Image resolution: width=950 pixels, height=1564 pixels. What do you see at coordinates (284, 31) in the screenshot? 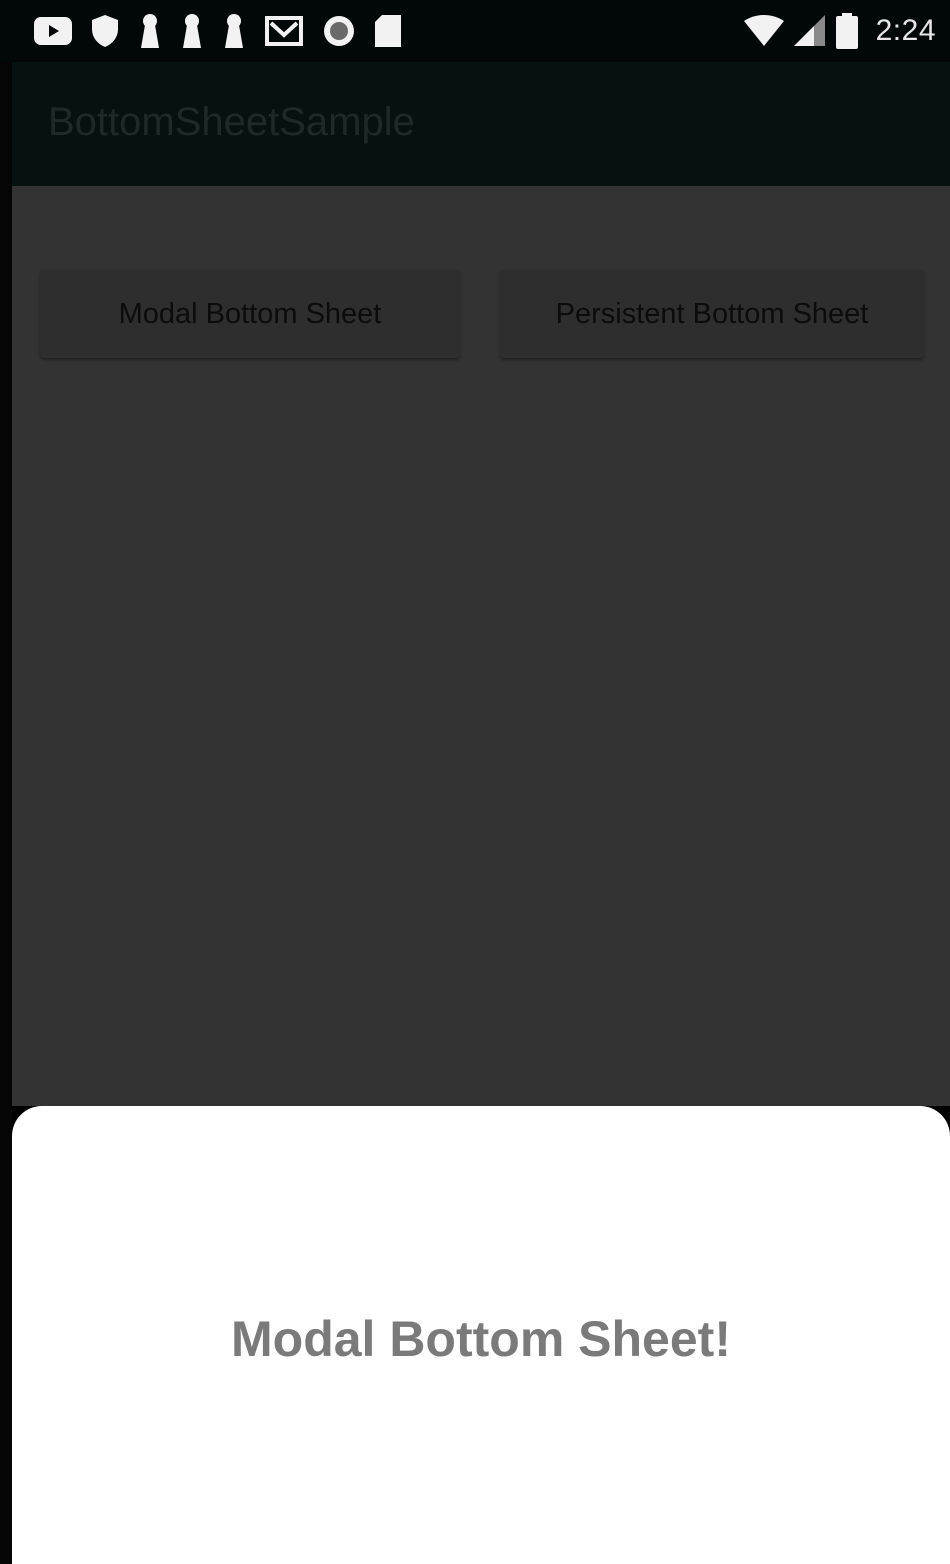
I see `gmail-icon` at bounding box center [284, 31].